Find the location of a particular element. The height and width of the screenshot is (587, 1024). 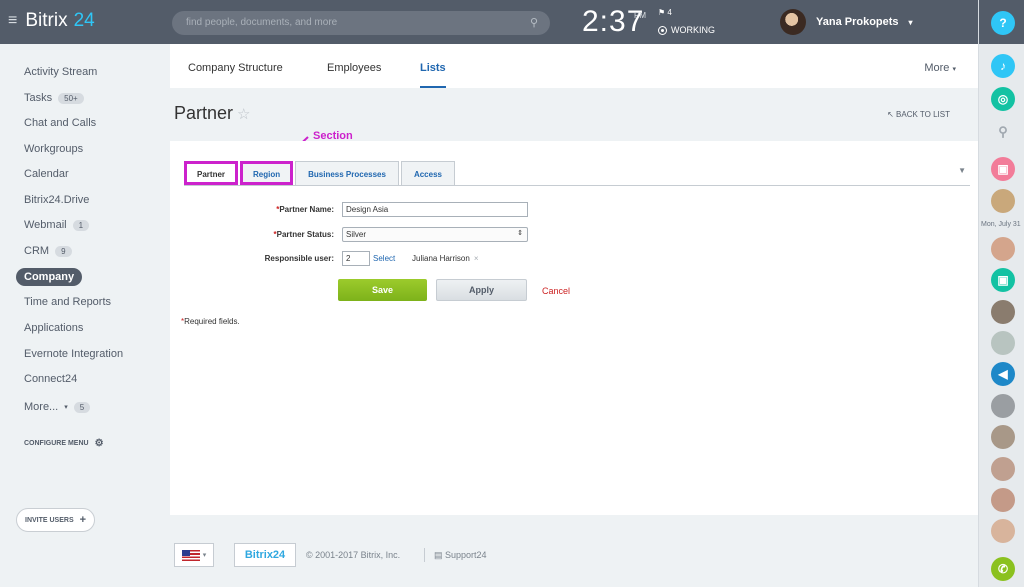

form-tab-region: Region is located at coordinates (267, 173).